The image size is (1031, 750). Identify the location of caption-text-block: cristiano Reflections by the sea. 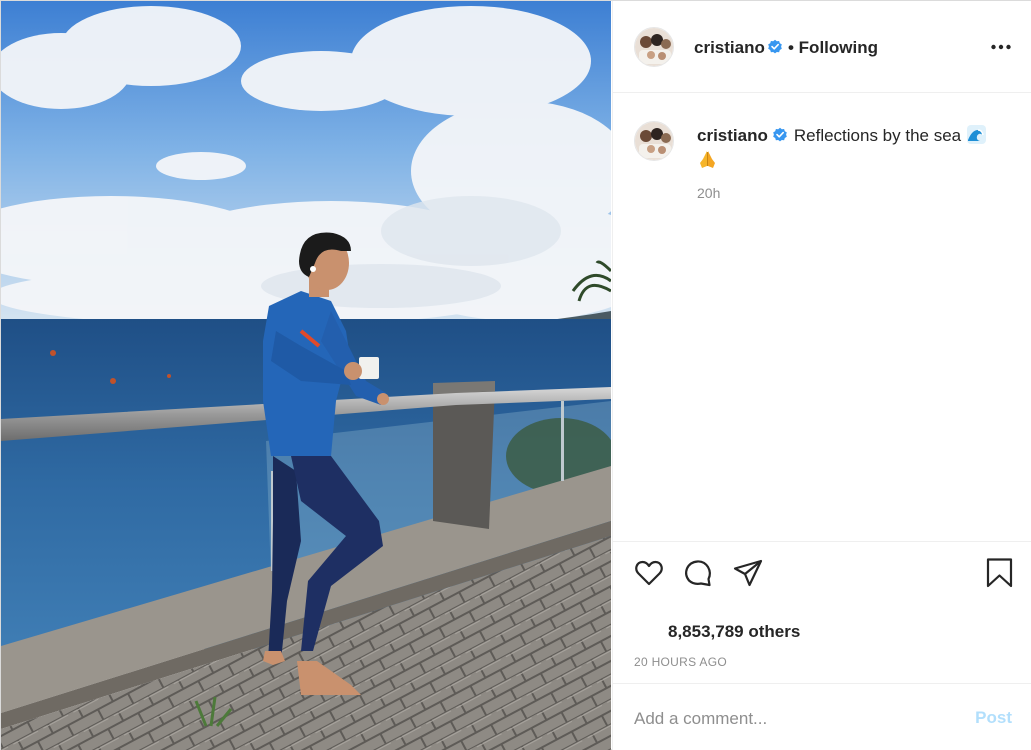
(852, 148).